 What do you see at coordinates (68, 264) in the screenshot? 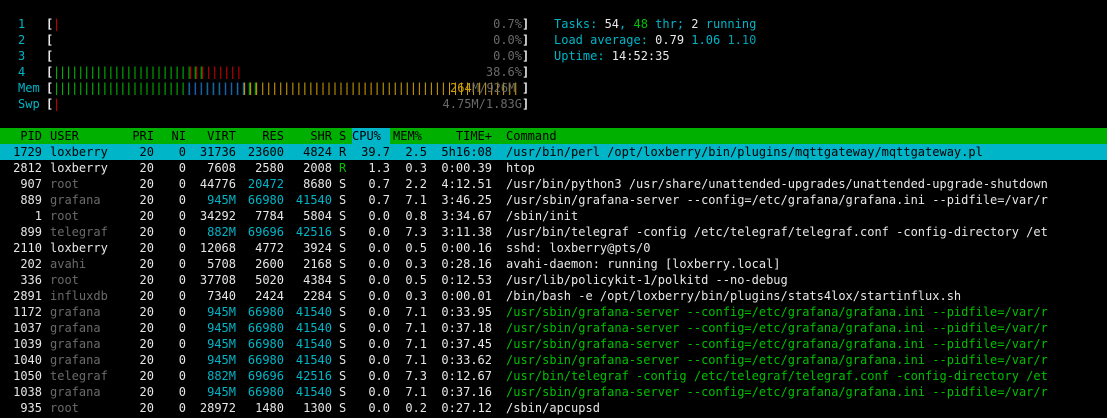
I see `cell-user: avahi` at bounding box center [68, 264].